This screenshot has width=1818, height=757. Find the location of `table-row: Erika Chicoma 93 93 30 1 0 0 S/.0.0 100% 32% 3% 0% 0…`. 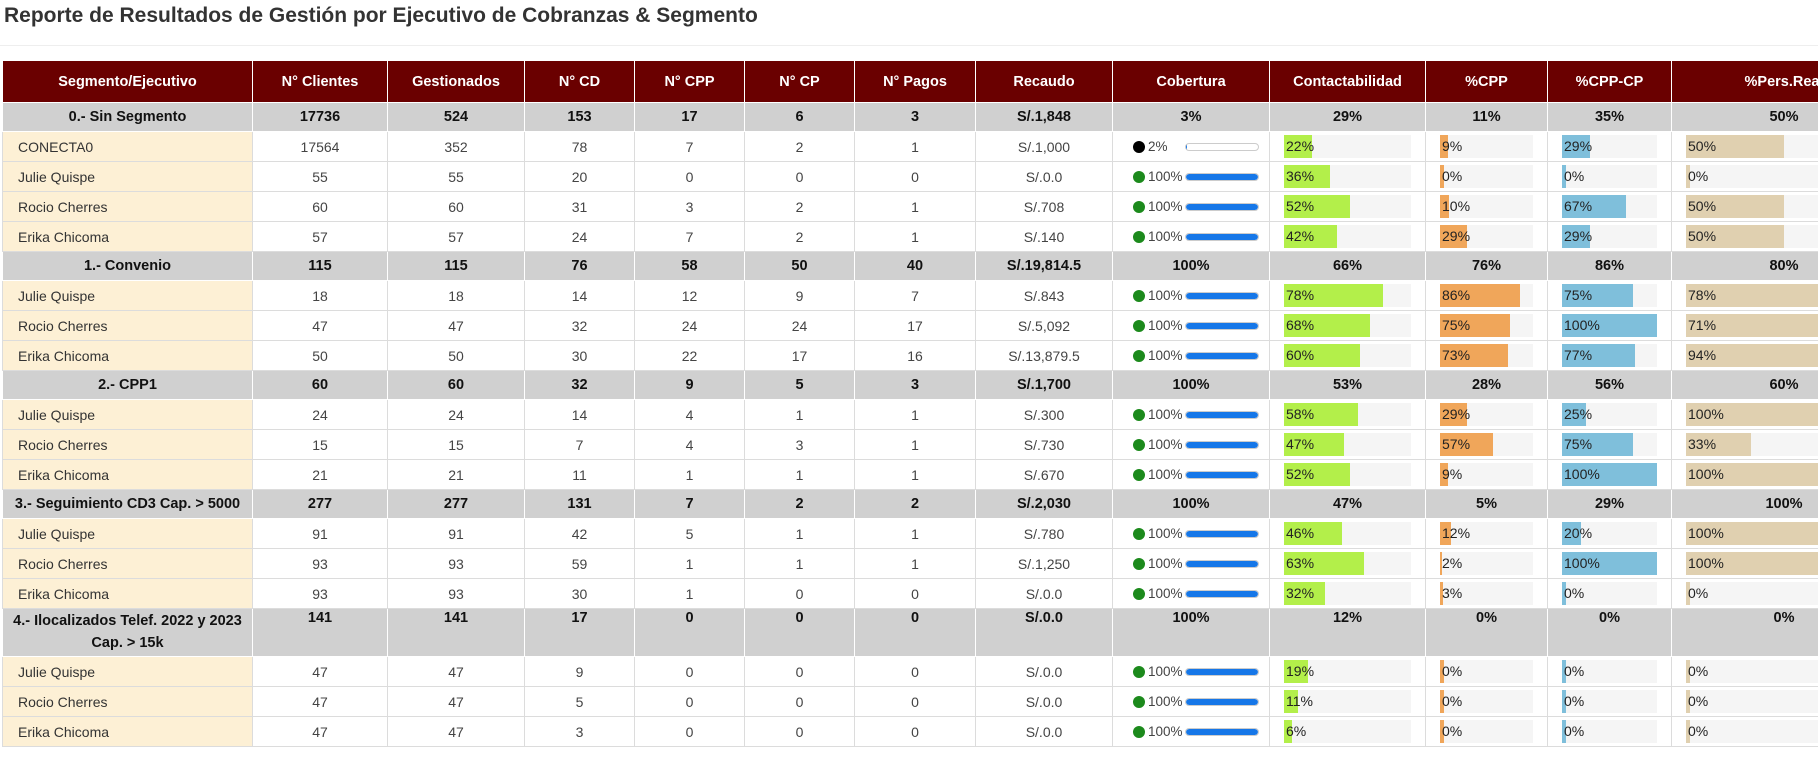

table-row: Erika Chicoma 93 93 30 1 0 0 S/.0.0 100% 32% 3% 0% 0… is located at coordinates (910, 593).